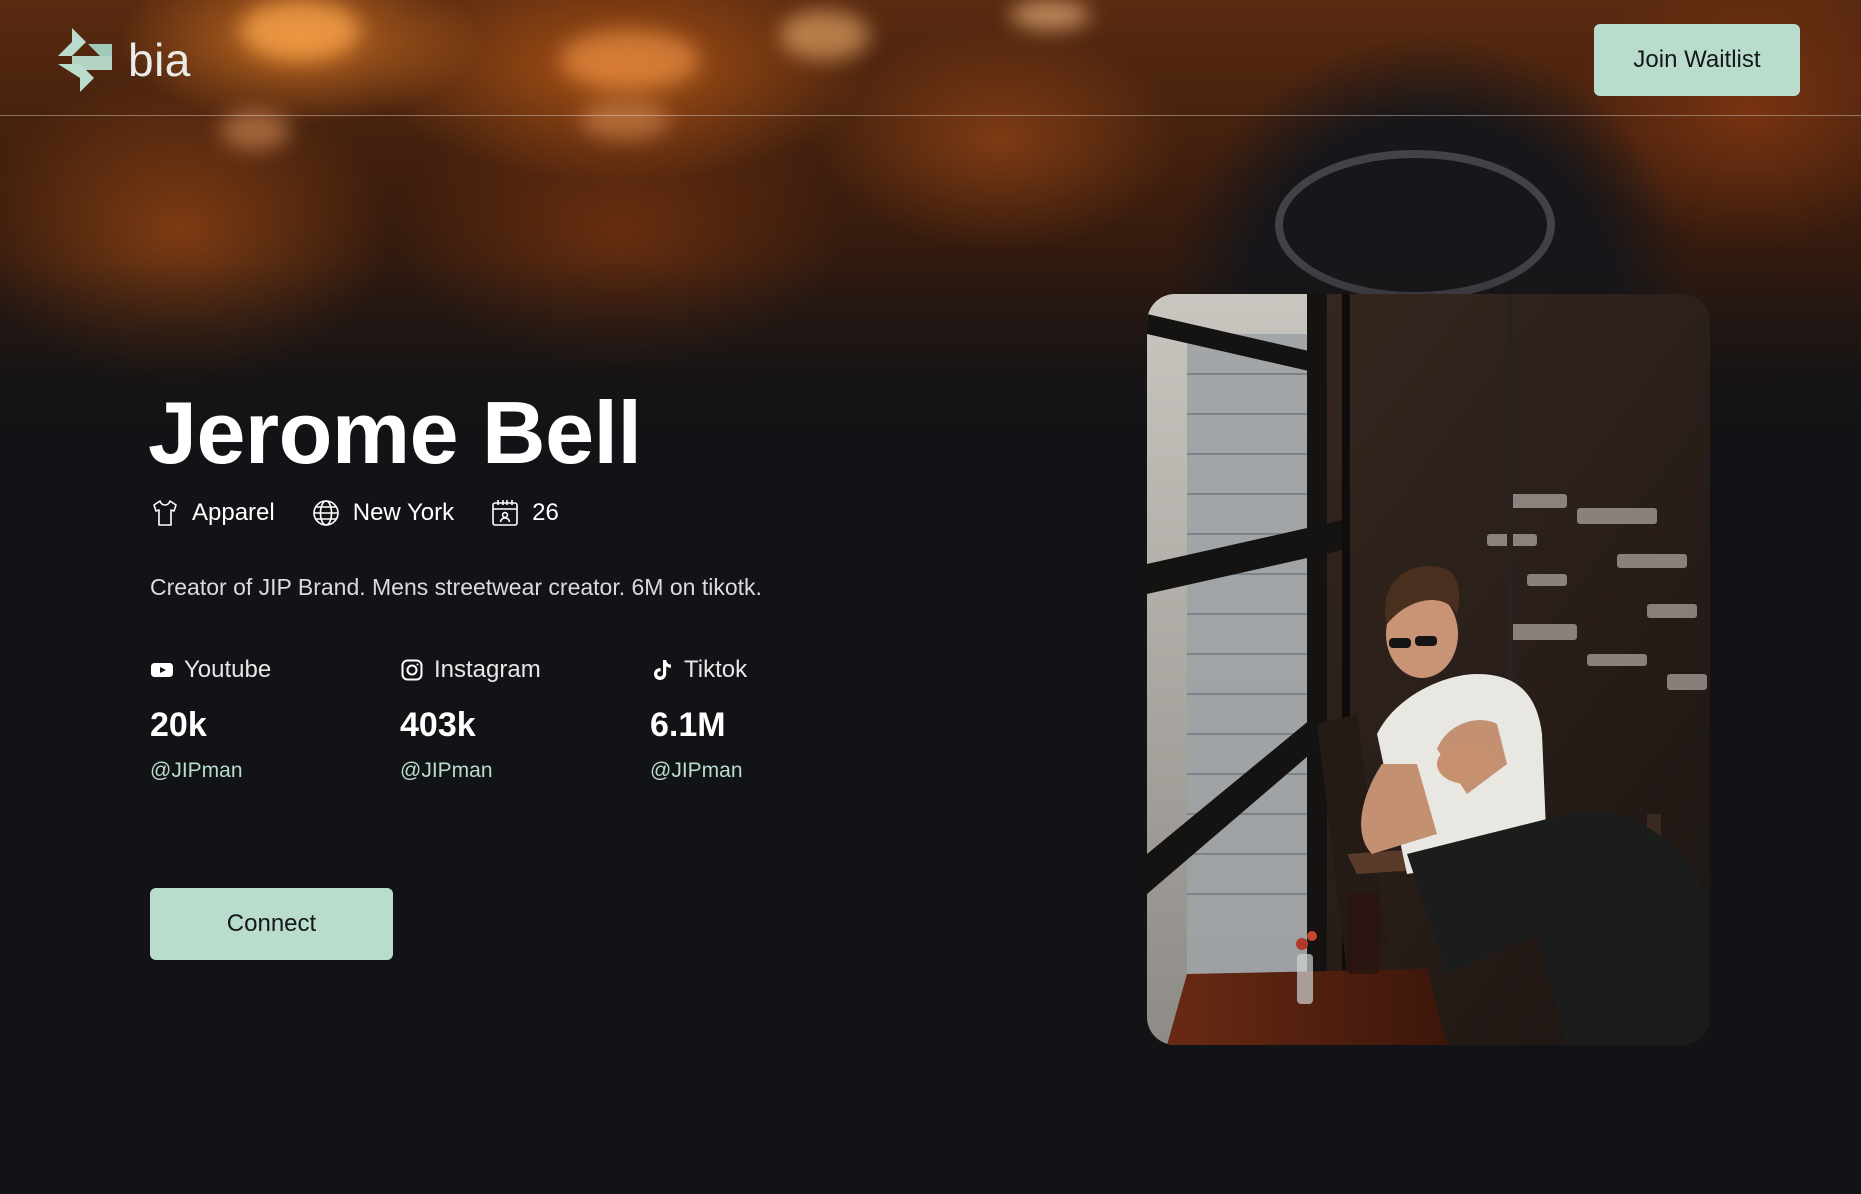  What do you see at coordinates (178, 725) in the screenshot?
I see `social-count: 20k` at bounding box center [178, 725].